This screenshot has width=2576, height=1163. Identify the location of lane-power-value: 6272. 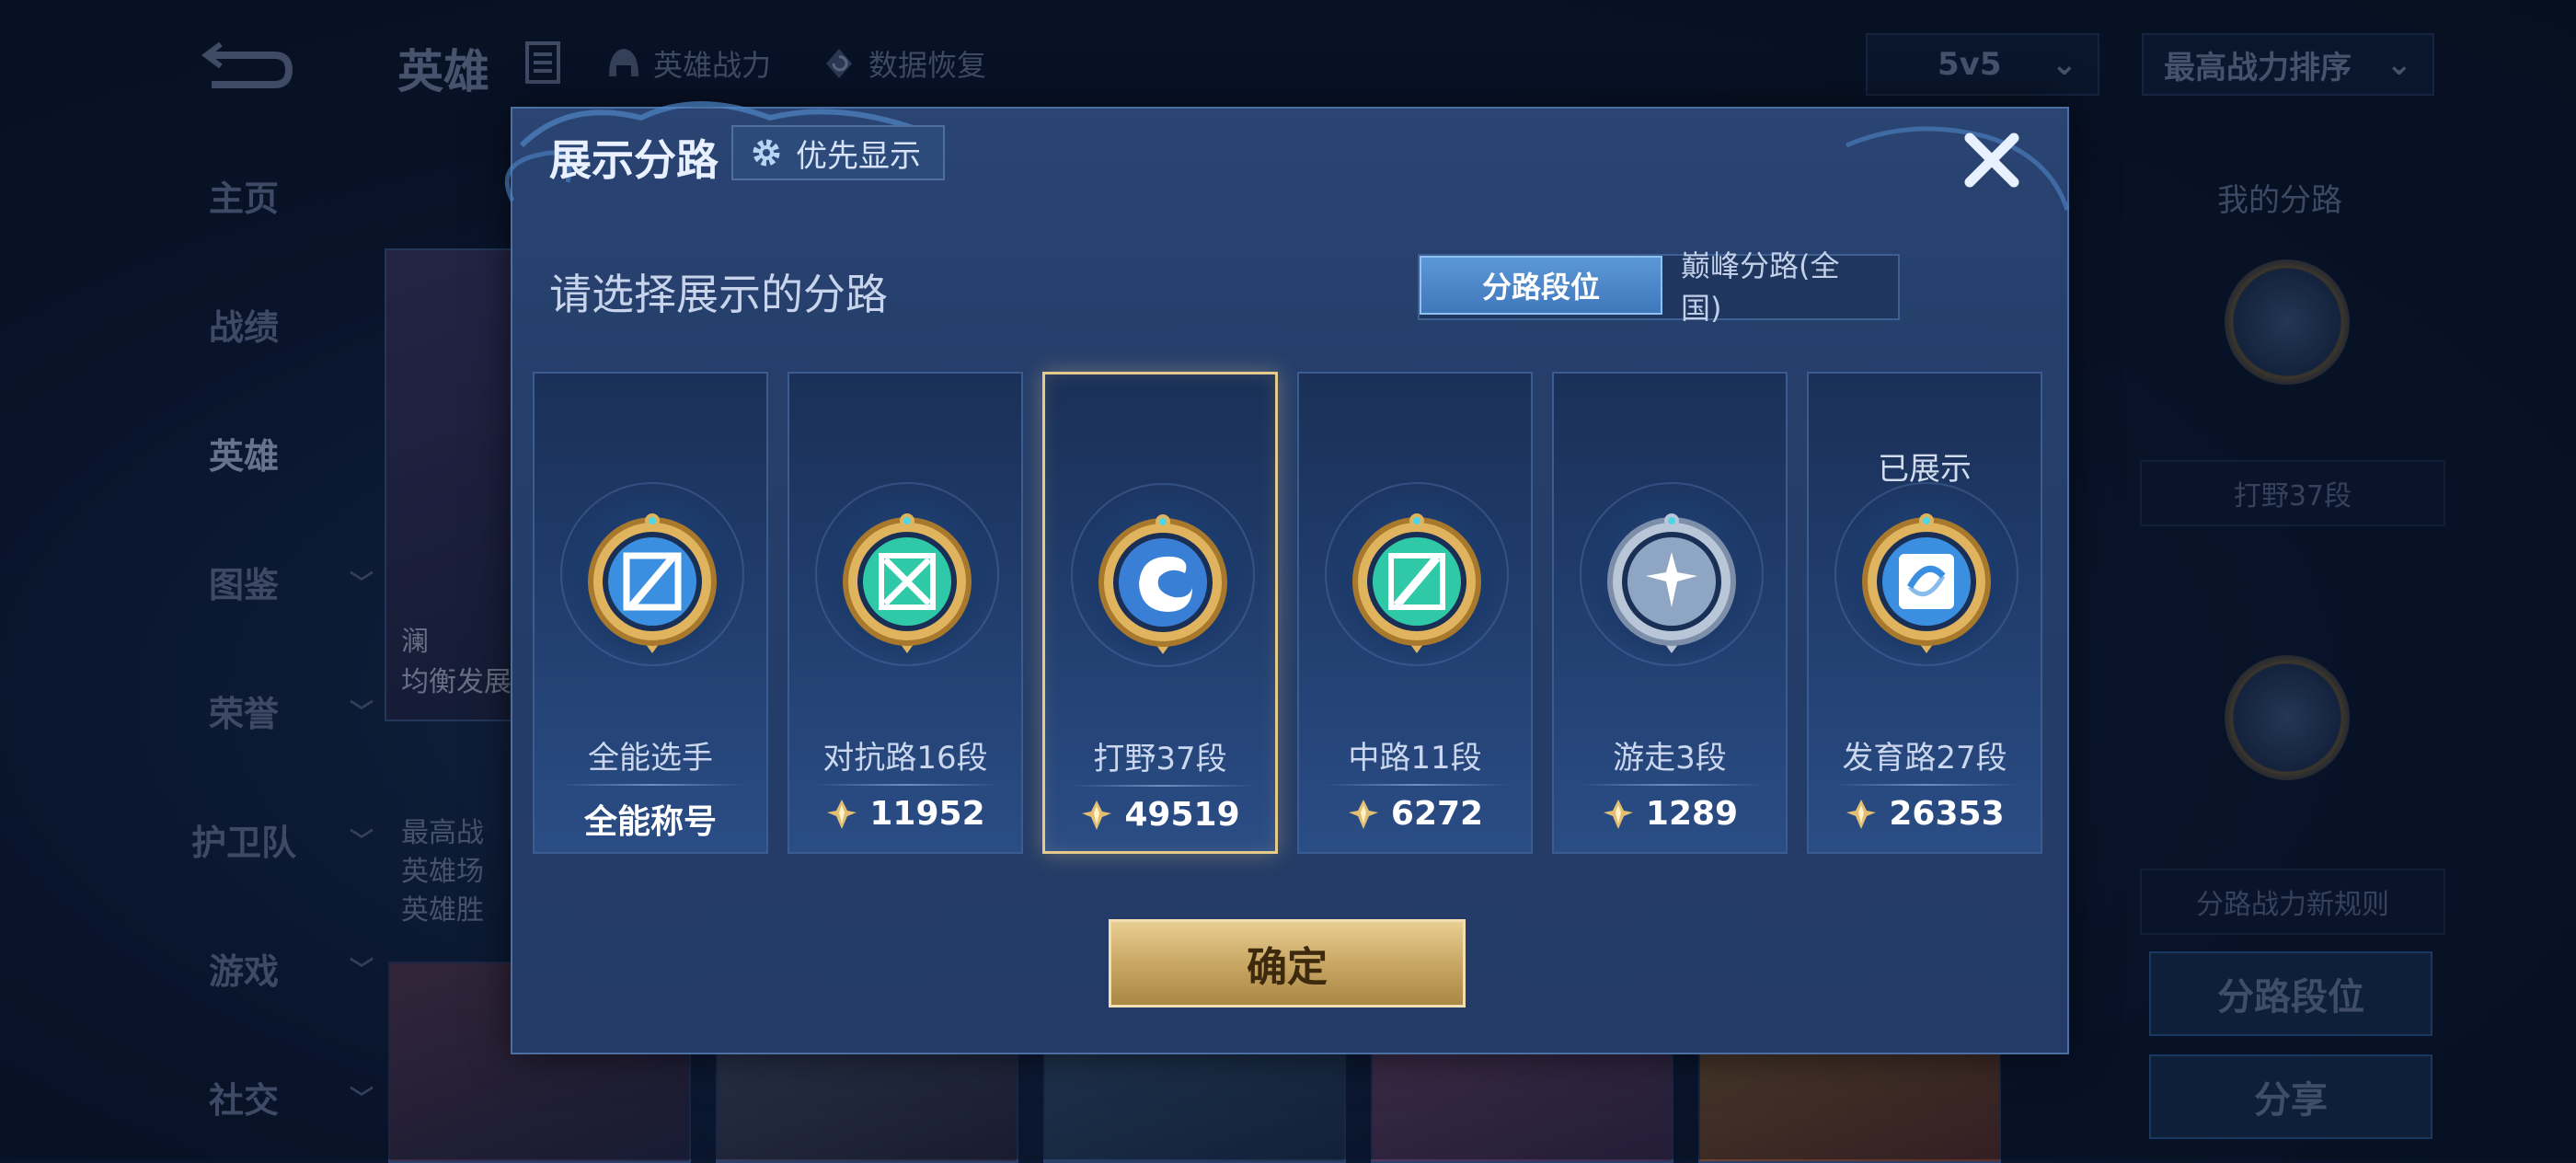
(1437, 814).